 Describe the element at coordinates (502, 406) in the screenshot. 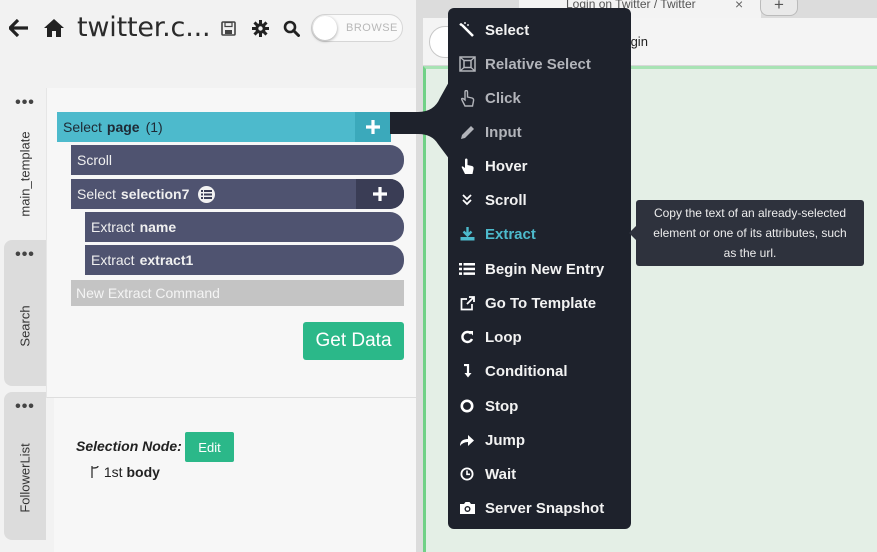

I see `menu-item-label: Stop` at that location.